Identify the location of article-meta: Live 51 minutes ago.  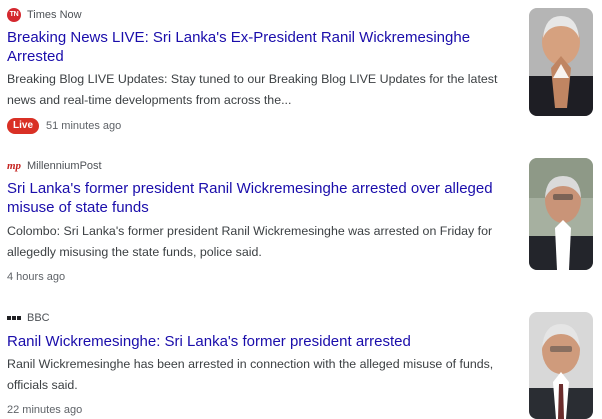
(64, 126).